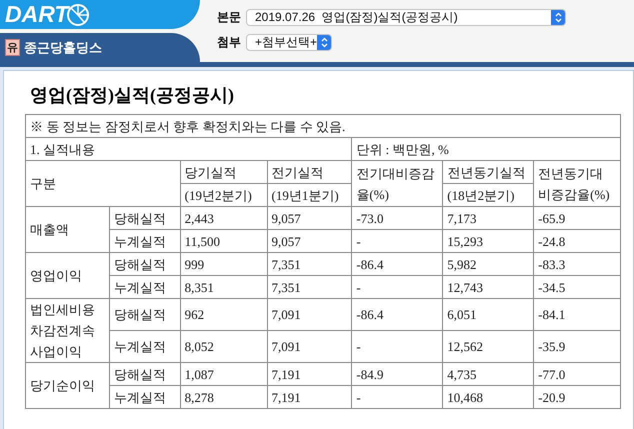  I want to click on table-cell: -83.3, so click(577, 264).